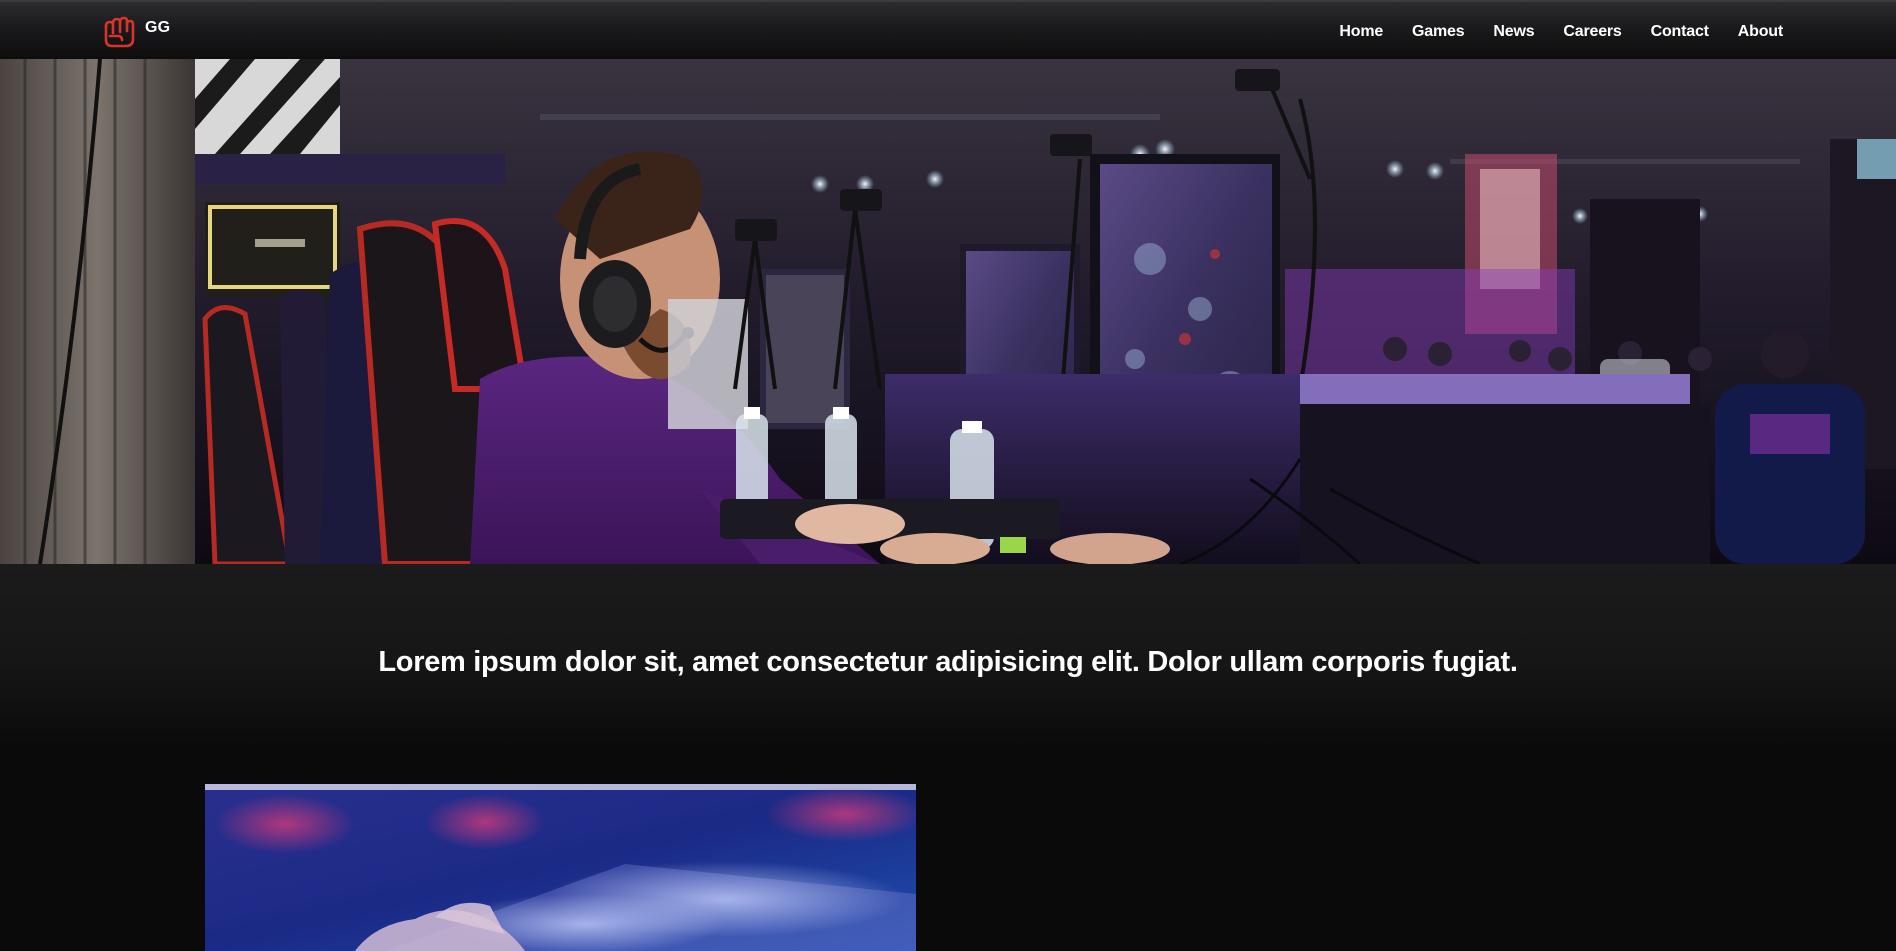 The image size is (1896, 951). I want to click on main-nav: Home Games News Careers Contact About, so click(1546, 31).